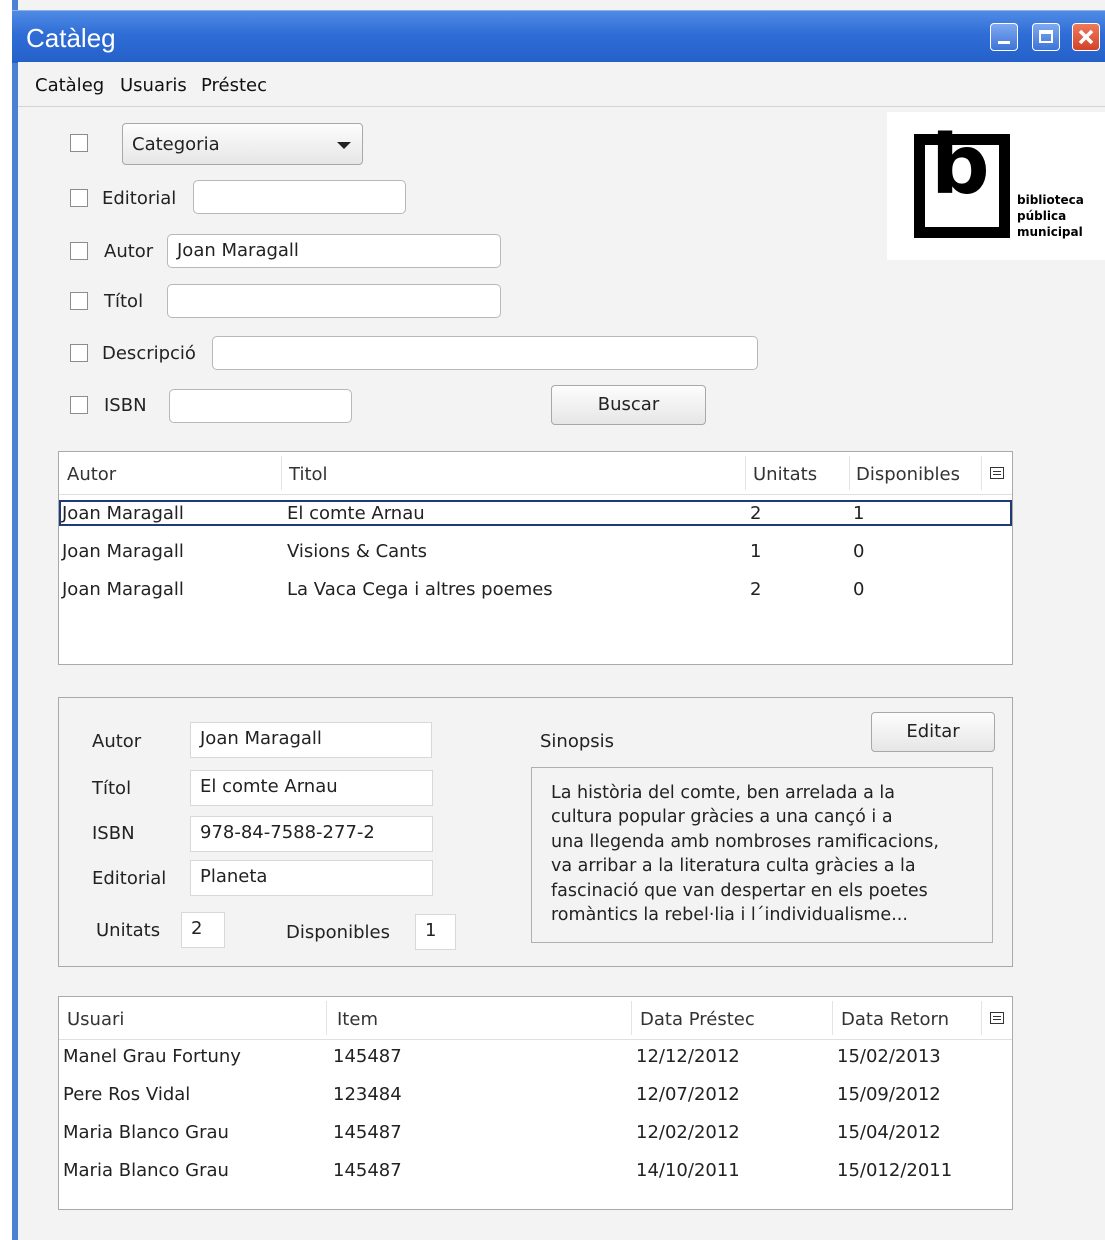  Describe the element at coordinates (1086, 37) in the screenshot. I see `close-button` at that location.